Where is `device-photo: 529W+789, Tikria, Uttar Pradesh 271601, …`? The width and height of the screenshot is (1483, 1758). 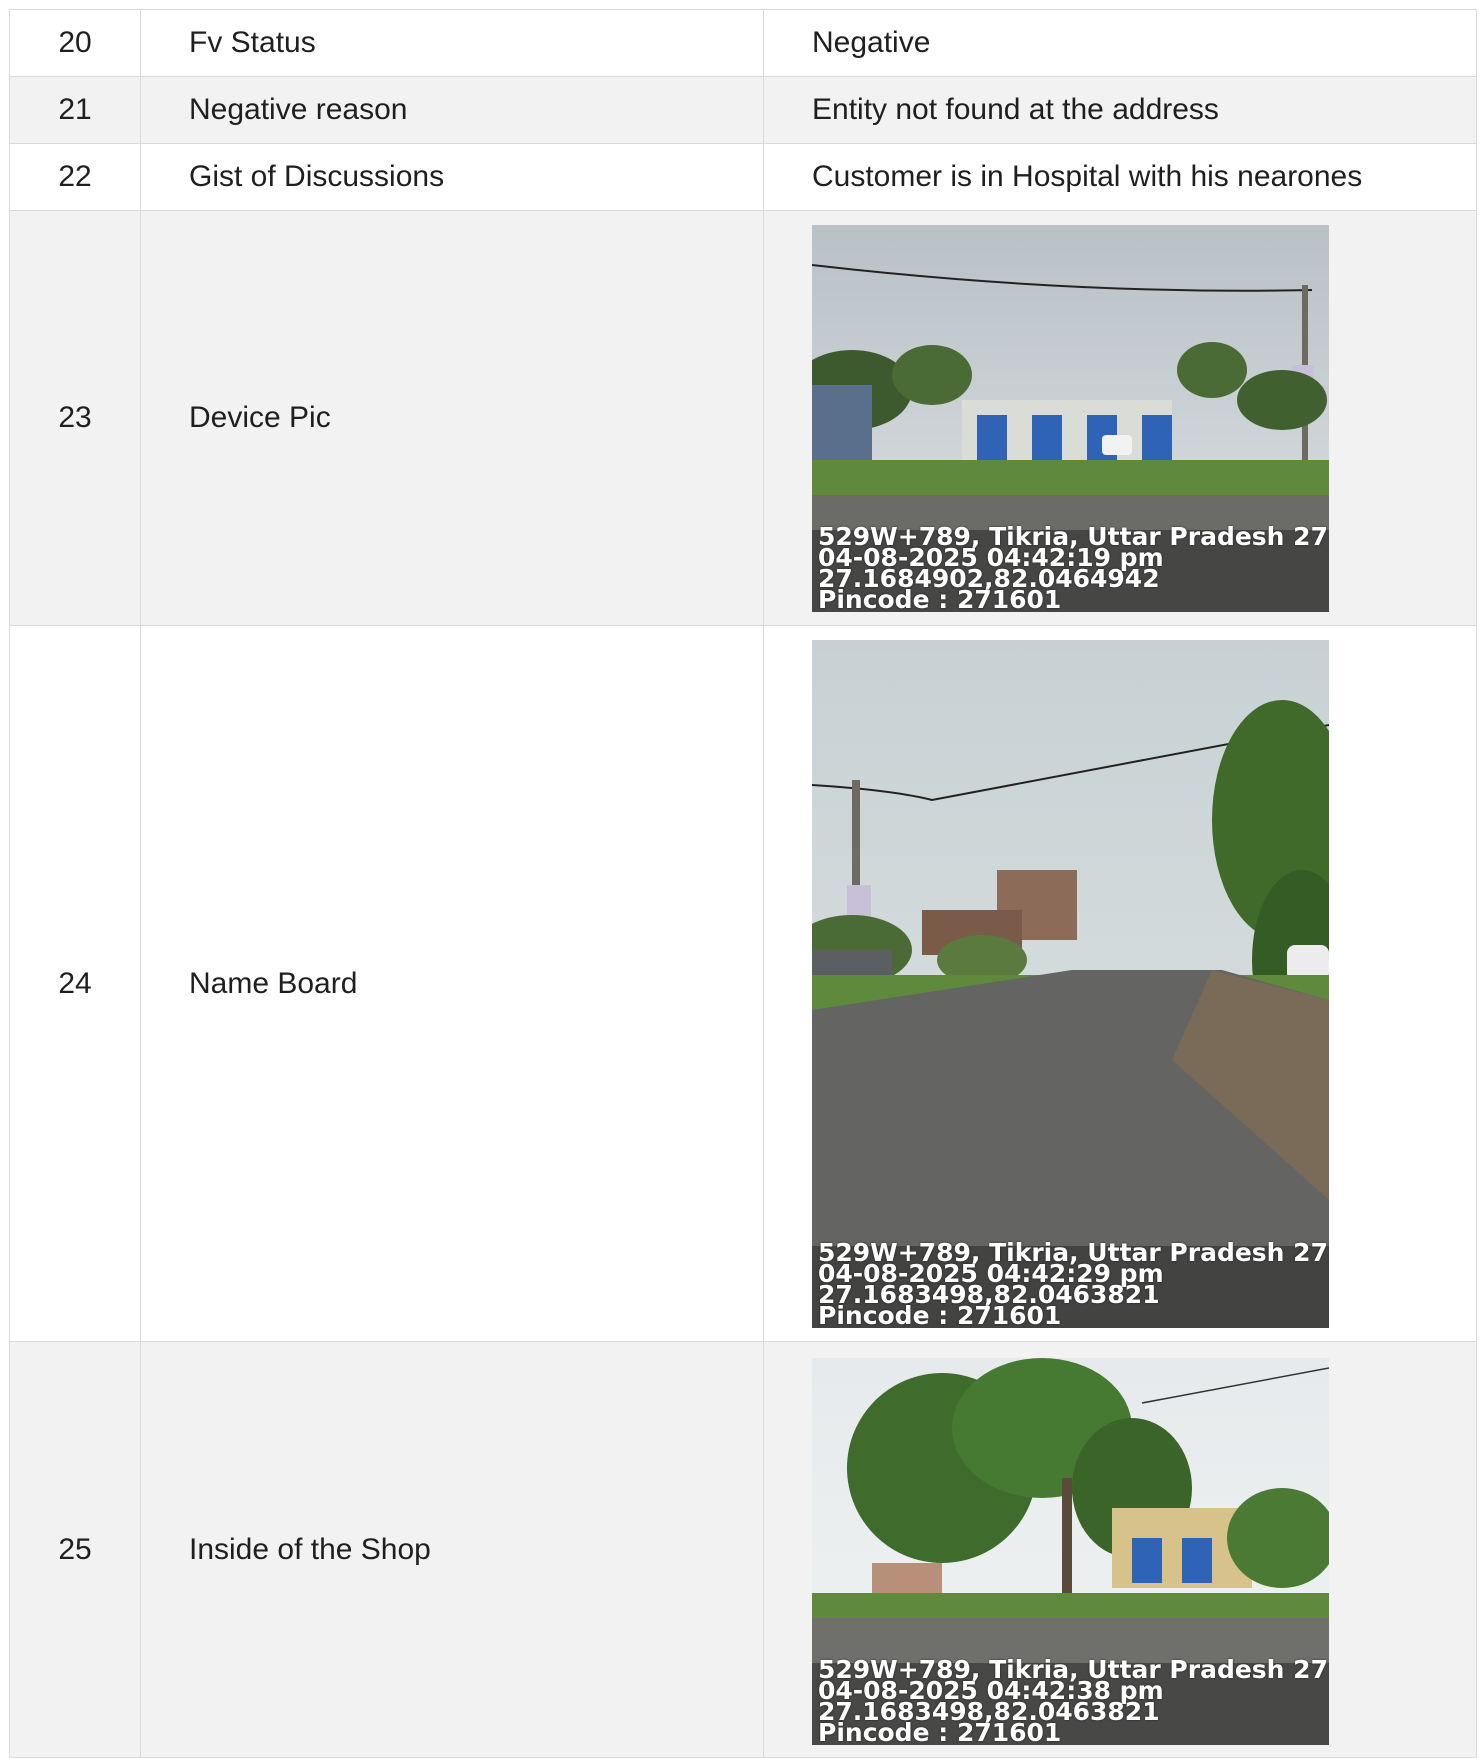 device-photo: 529W+789, Tikria, Uttar Pradesh 271601, … is located at coordinates (1070, 418).